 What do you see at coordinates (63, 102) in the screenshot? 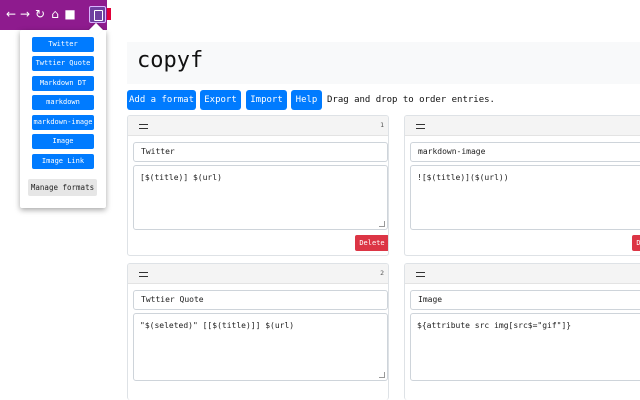
I see `popup-format-markdown: markdown` at bounding box center [63, 102].